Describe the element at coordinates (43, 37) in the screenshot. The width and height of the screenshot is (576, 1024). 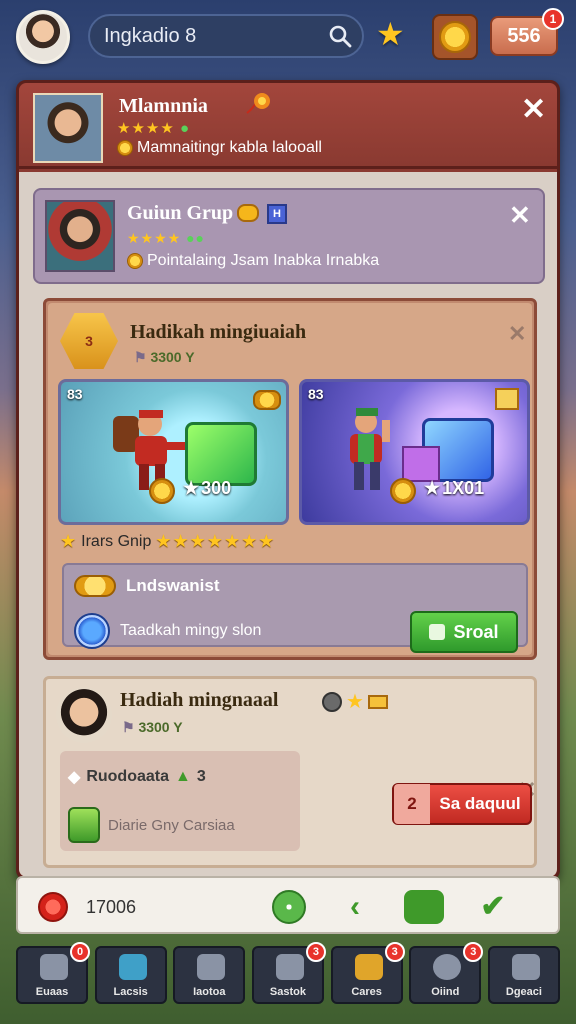
I see `profile-avatar` at that location.